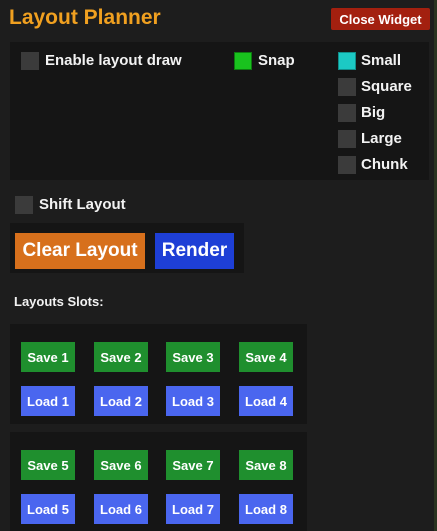  What do you see at coordinates (266, 465) in the screenshot?
I see `save-slot-8-button: Save 8` at bounding box center [266, 465].